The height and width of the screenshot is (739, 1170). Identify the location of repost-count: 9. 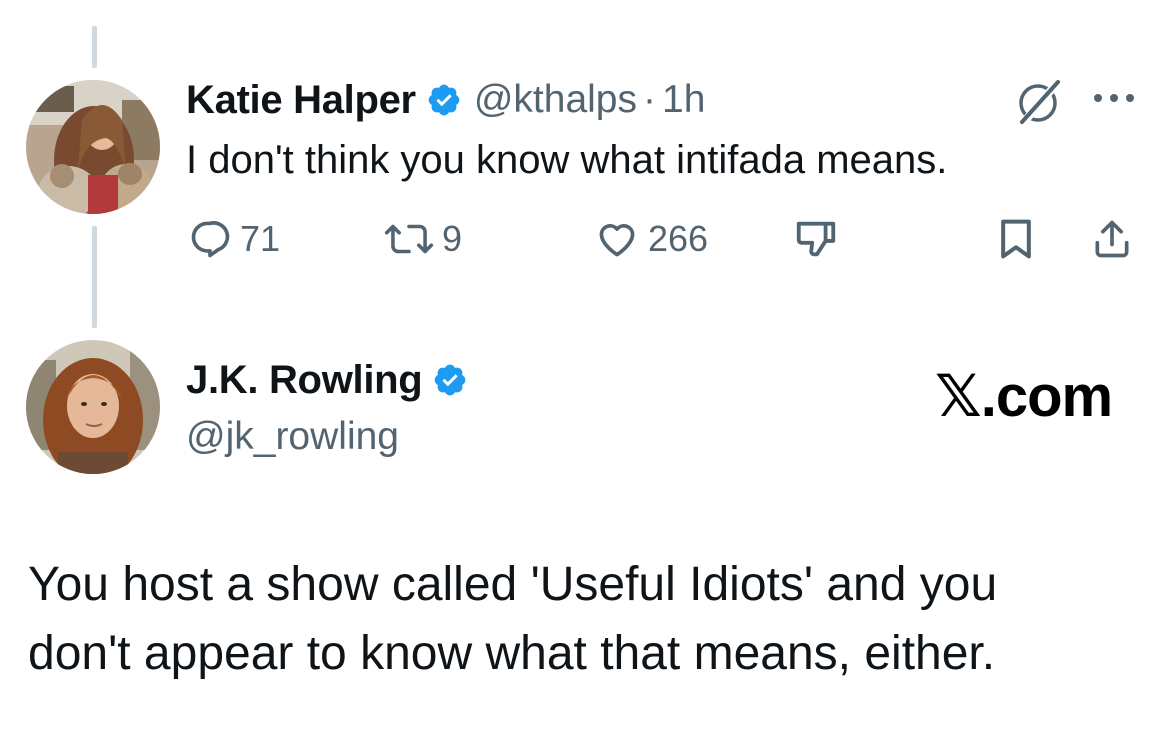
(452, 238).